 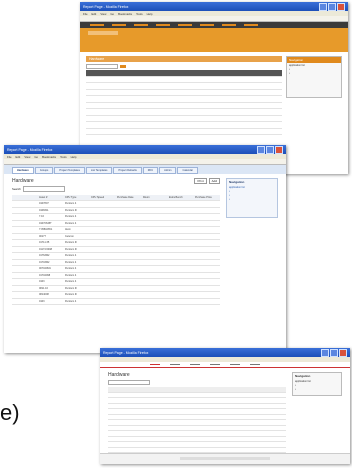 What do you see at coordinates (123, 66) in the screenshot?
I see `search-button` at bounding box center [123, 66].